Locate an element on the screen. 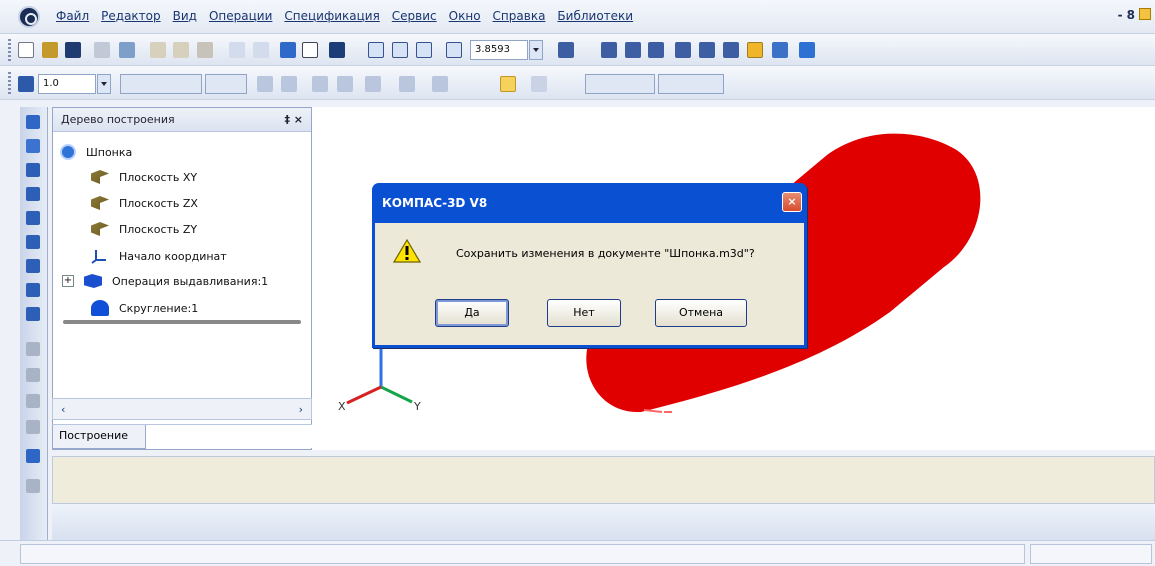 This screenshot has width=1155, height=566. zoom-dropdown-button is located at coordinates (536, 50).